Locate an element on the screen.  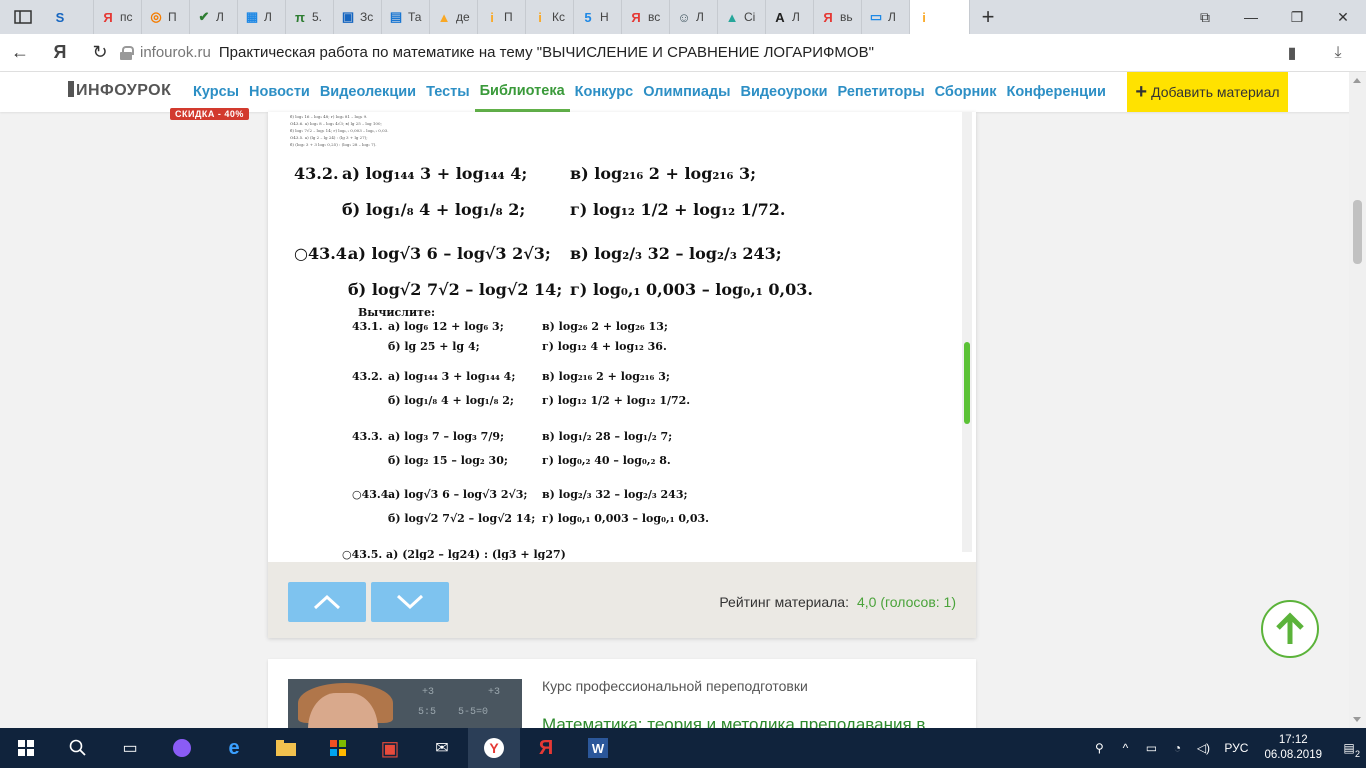
scroll-down-arrow-icon is located at coordinates (1357, 719).